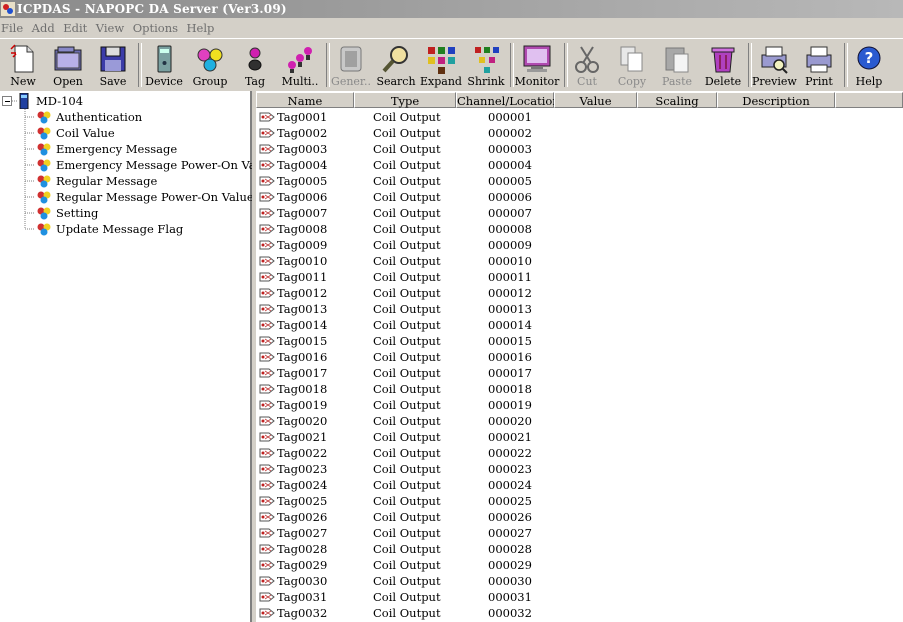 The height and width of the screenshot is (622, 903). Describe the element at coordinates (111, 28) in the screenshot. I see `menu-view: View` at that location.